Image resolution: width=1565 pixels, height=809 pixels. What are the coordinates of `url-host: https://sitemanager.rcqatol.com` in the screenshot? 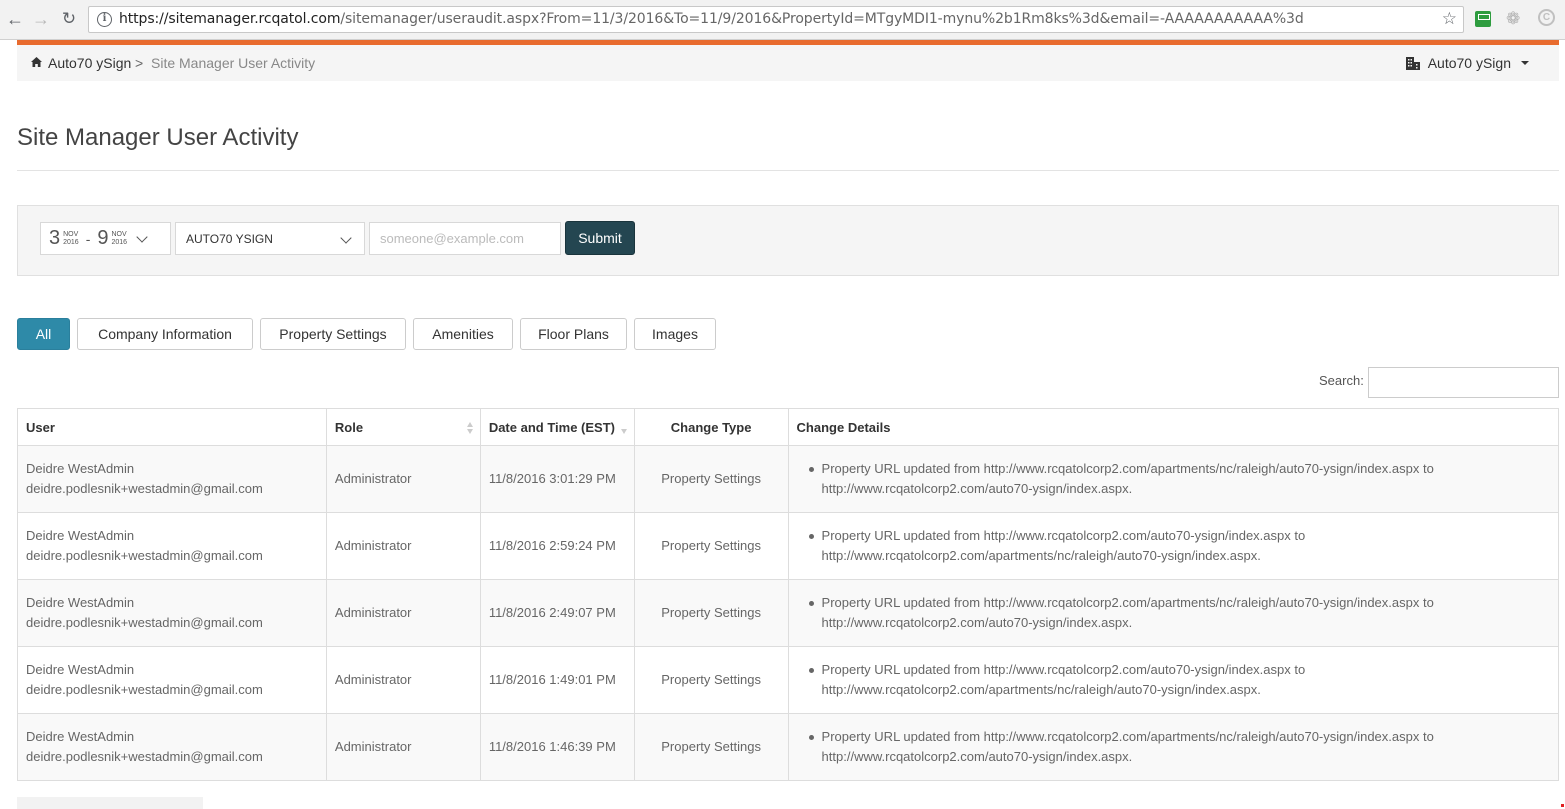 It's located at (230, 19).